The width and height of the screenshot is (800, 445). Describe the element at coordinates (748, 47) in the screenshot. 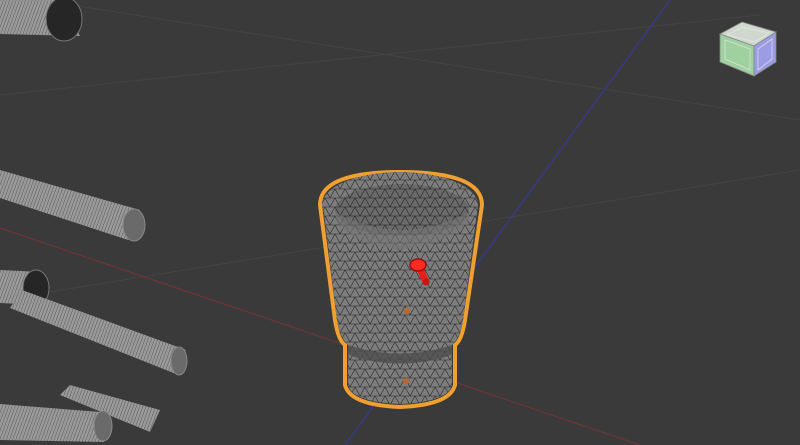

I see `view-cube-navigator` at that location.